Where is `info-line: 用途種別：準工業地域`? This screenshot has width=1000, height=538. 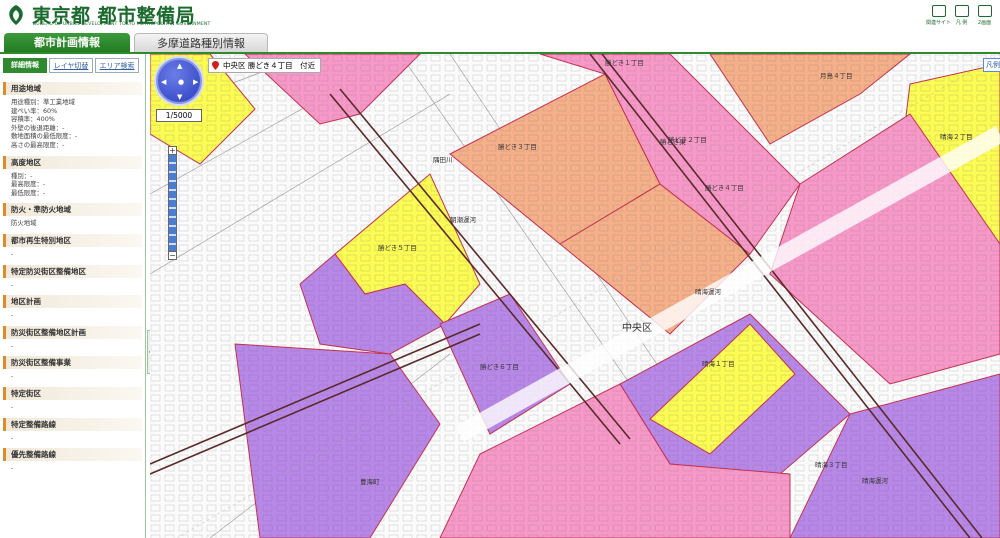
info-line: 用途種別：準工業地域 is located at coordinates (43, 102).